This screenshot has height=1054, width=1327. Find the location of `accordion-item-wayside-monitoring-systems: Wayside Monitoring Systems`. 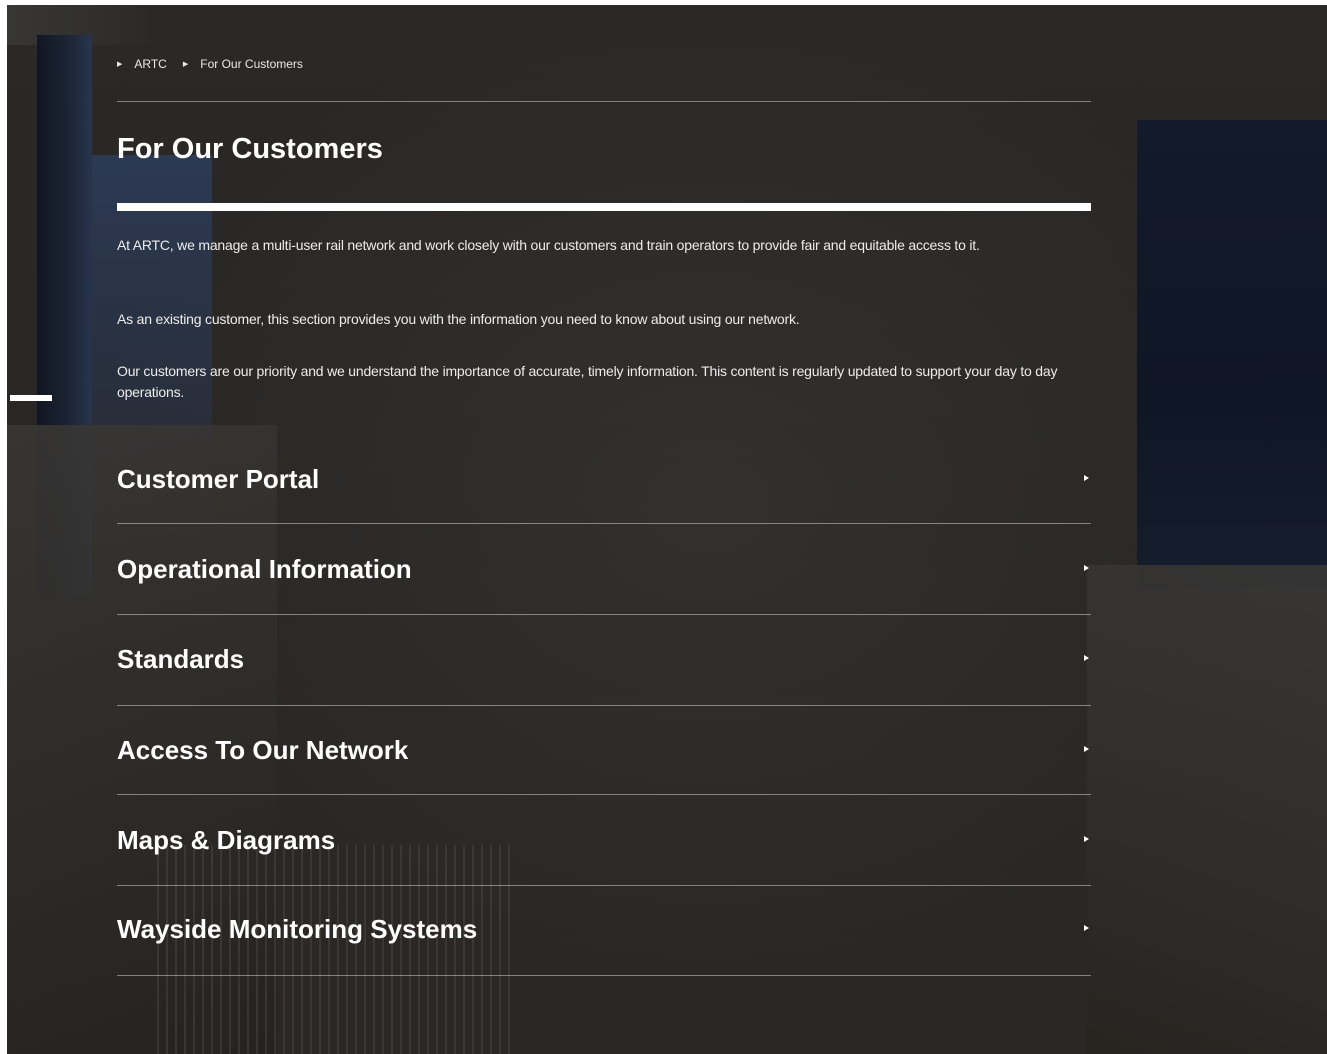

accordion-item-wayside-monitoring-systems: Wayside Monitoring Systems is located at coordinates (604, 959).